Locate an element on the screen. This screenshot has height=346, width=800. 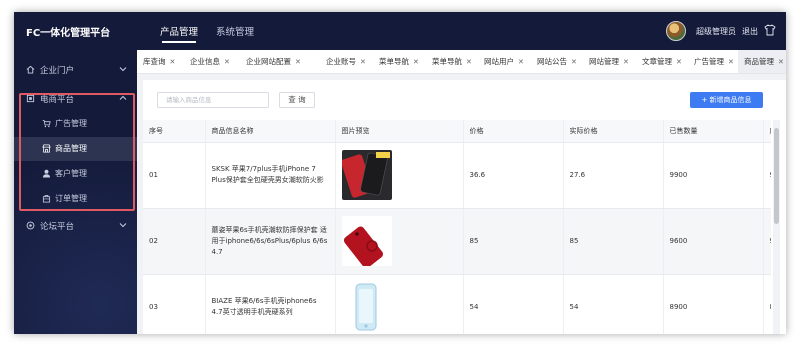
column-header-name: 商品信息名称 is located at coordinates (270, 131).